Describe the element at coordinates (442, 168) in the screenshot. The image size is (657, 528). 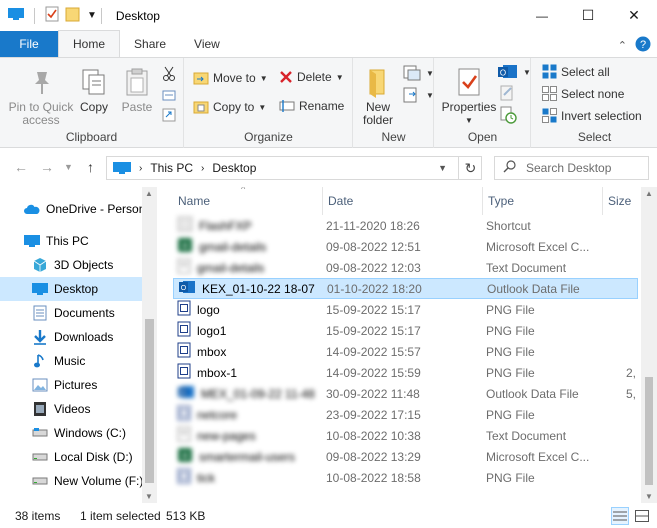
I see `address-dropdown-icon: ▼` at that location.